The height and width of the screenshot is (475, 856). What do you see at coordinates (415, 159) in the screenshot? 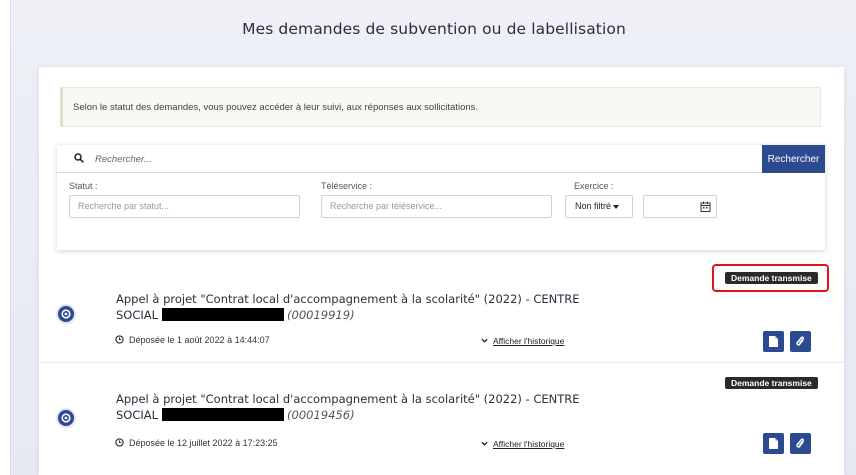
I see `search-input` at bounding box center [415, 159].